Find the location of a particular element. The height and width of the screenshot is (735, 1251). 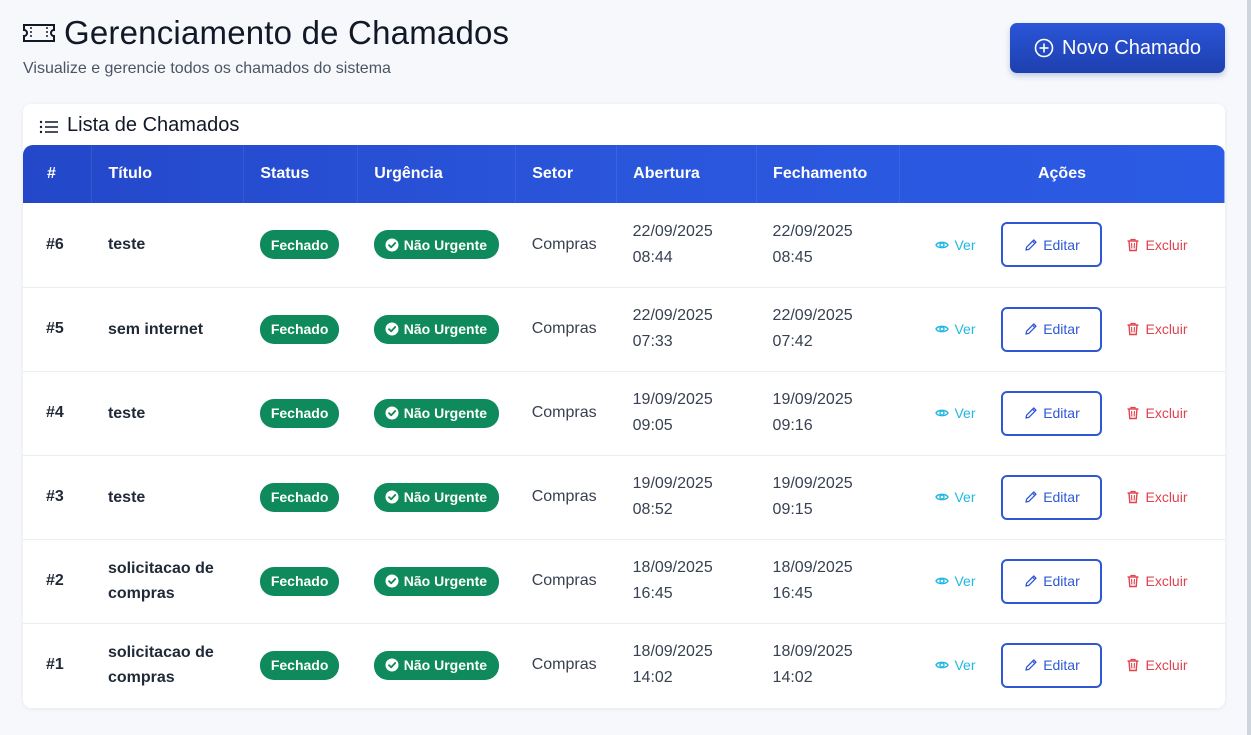

ticket-id: #2 is located at coordinates (55, 580).